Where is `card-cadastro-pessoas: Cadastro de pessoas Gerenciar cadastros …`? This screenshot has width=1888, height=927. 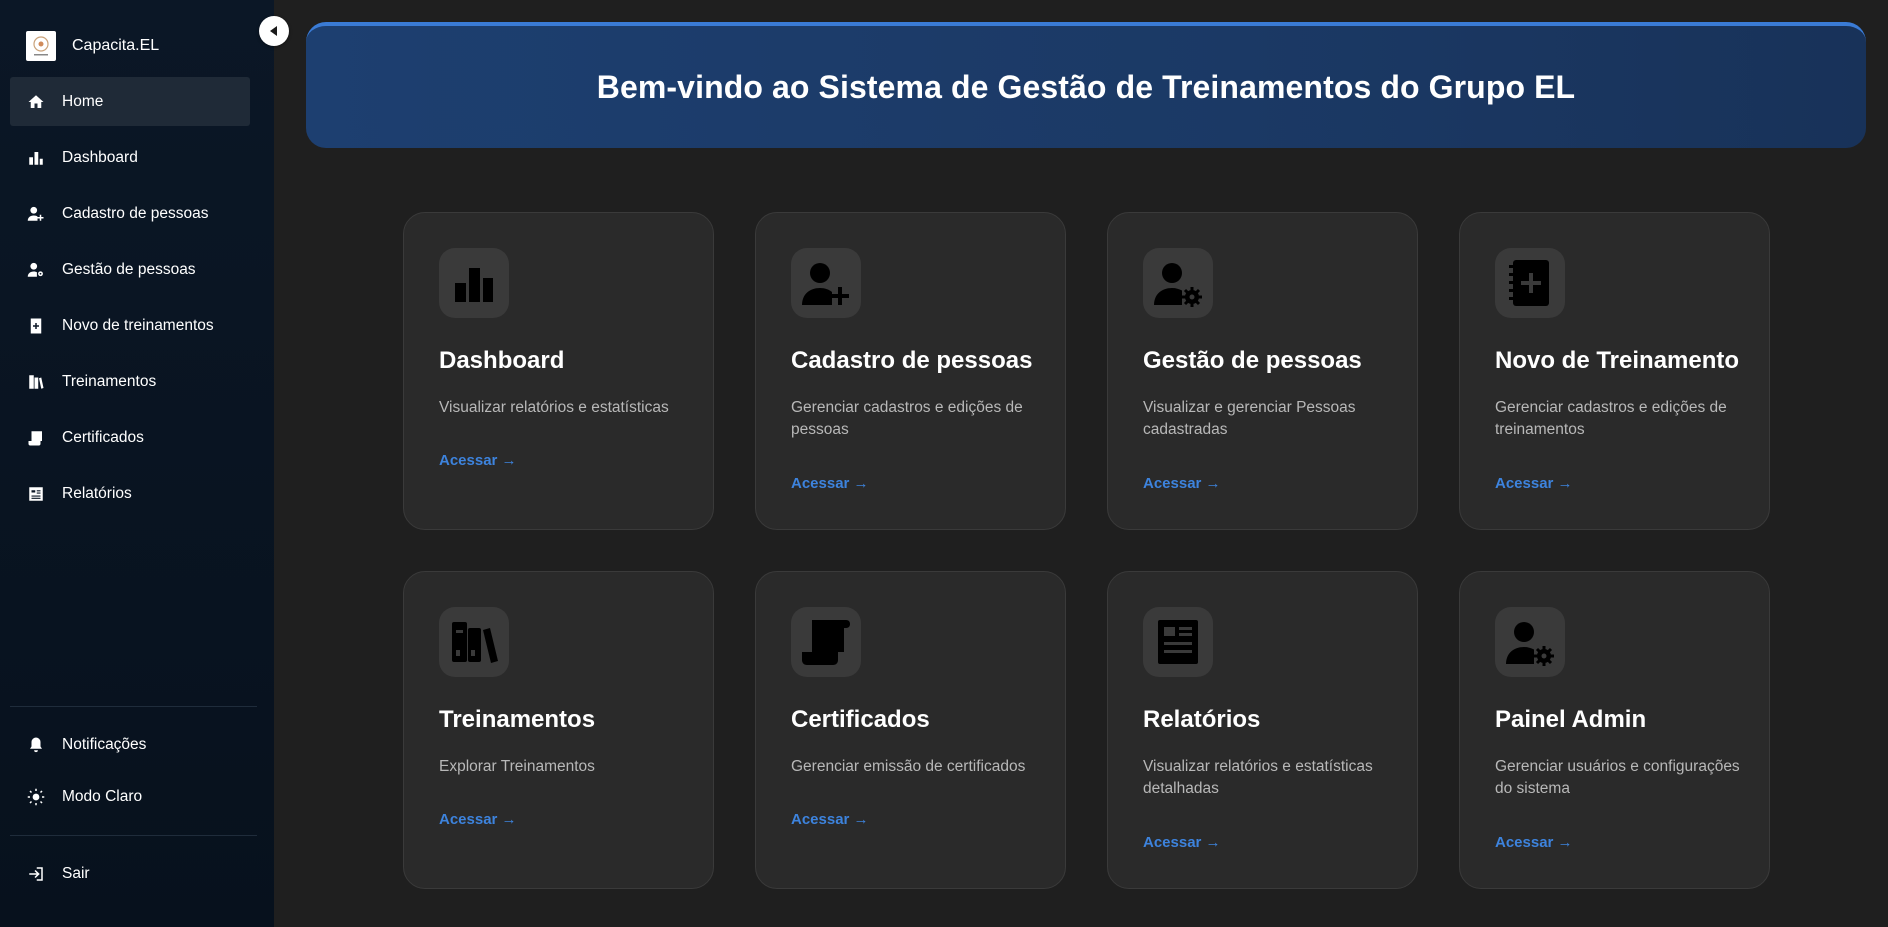 card-cadastro-pessoas: Cadastro de pessoas Gerenciar cadastros … is located at coordinates (910, 371).